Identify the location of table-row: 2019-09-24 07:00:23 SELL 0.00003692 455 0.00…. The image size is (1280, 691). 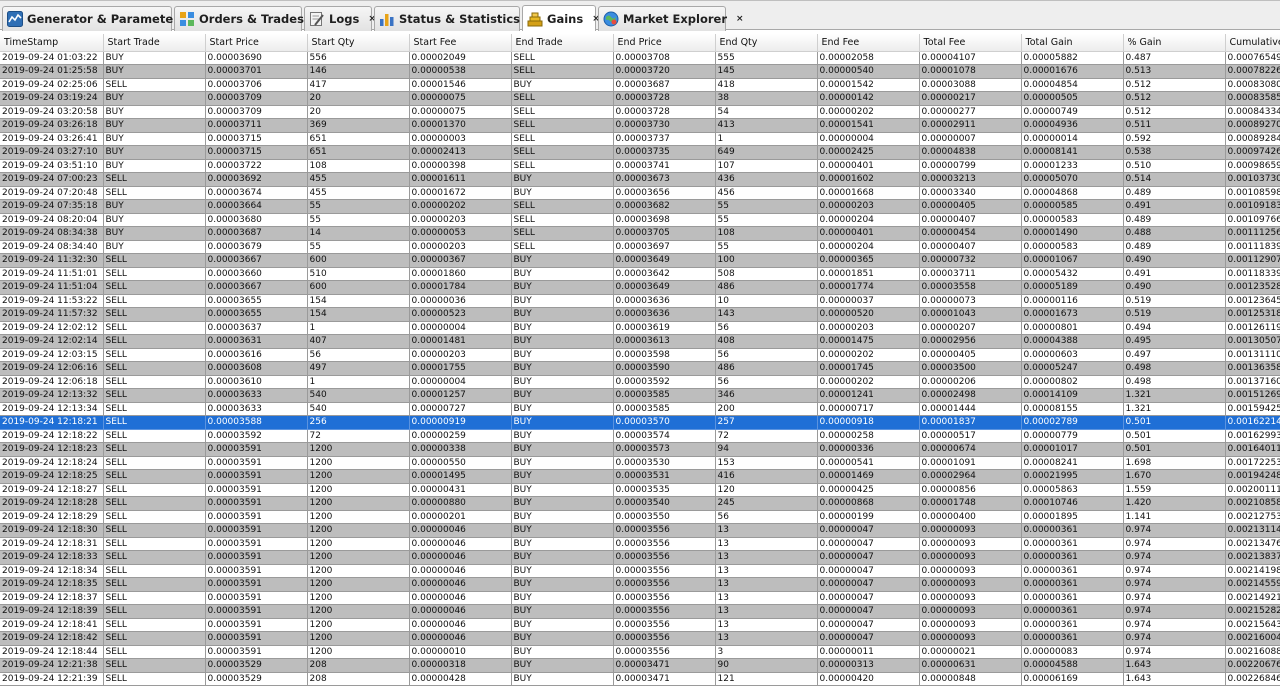
(640, 179).